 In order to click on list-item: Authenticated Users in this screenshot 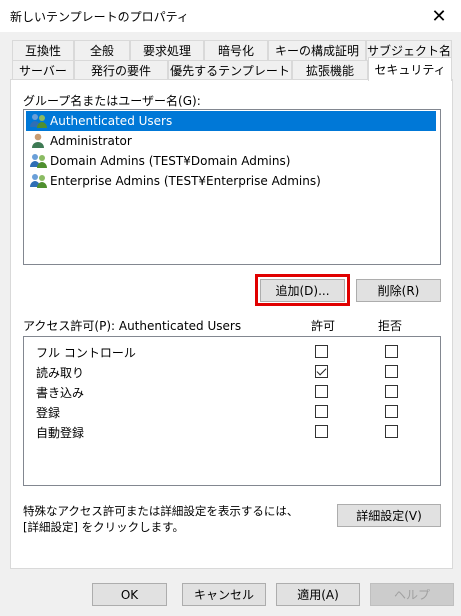, I will do `click(231, 121)`.